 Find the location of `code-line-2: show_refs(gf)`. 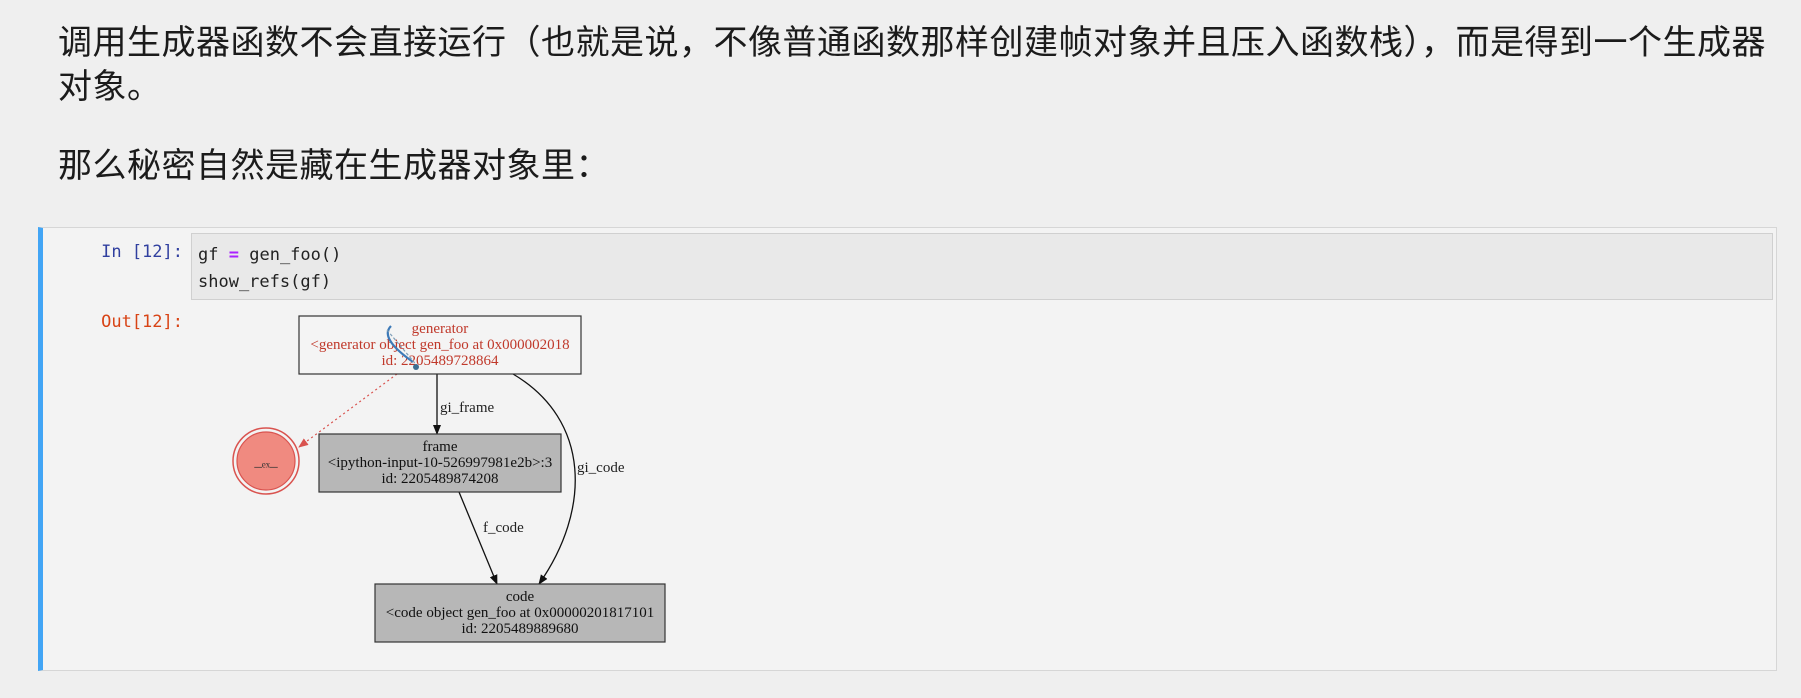

code-line-2: show_refs(gf) is located at coordinates (265, 282).